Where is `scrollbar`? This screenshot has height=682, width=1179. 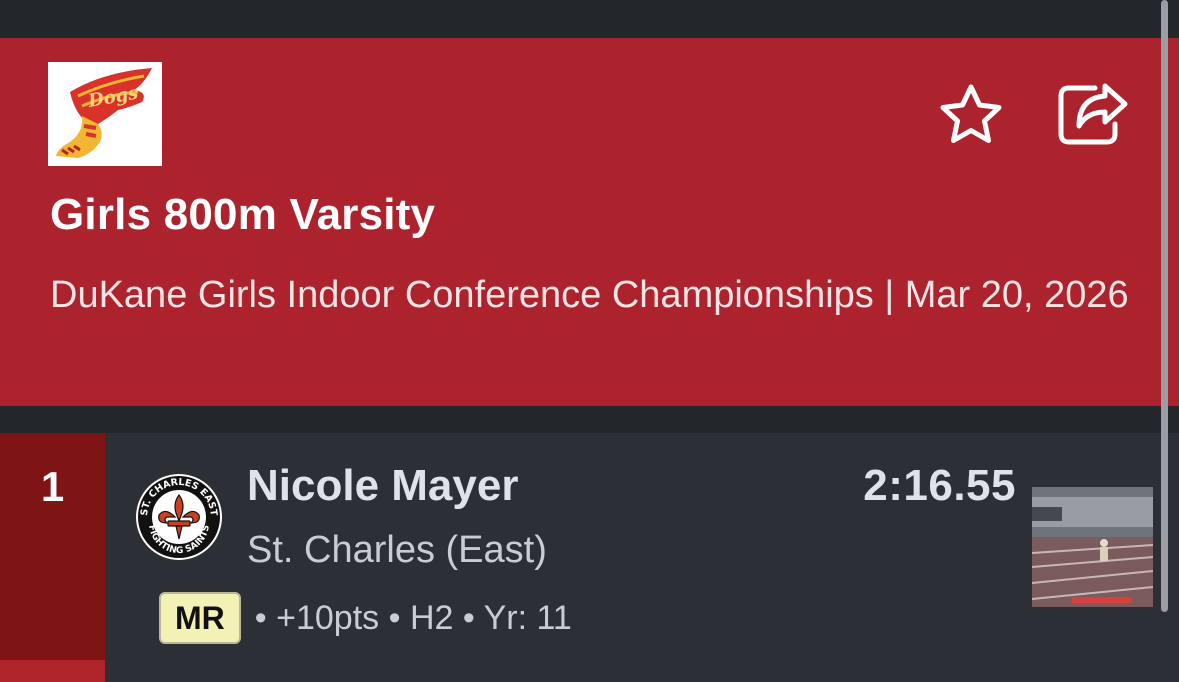
scrollbar is located at coordinates (1164, 306).